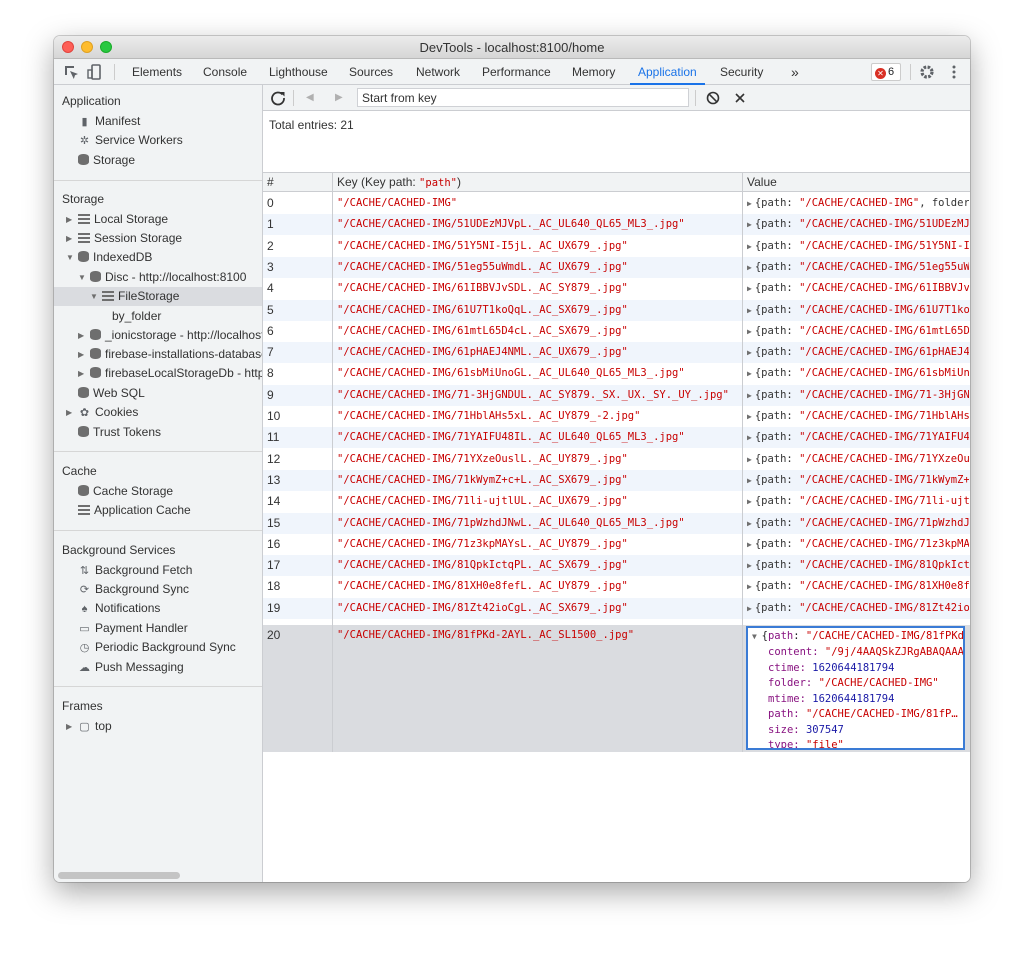 This screenshot has width=1024, height=953. Describe the element at coordinates (170, 335) in the screenshot. I see `sidebar-item-ionicstorage-db: ▶_ionicstorage - http://localhost:8100` at that location.